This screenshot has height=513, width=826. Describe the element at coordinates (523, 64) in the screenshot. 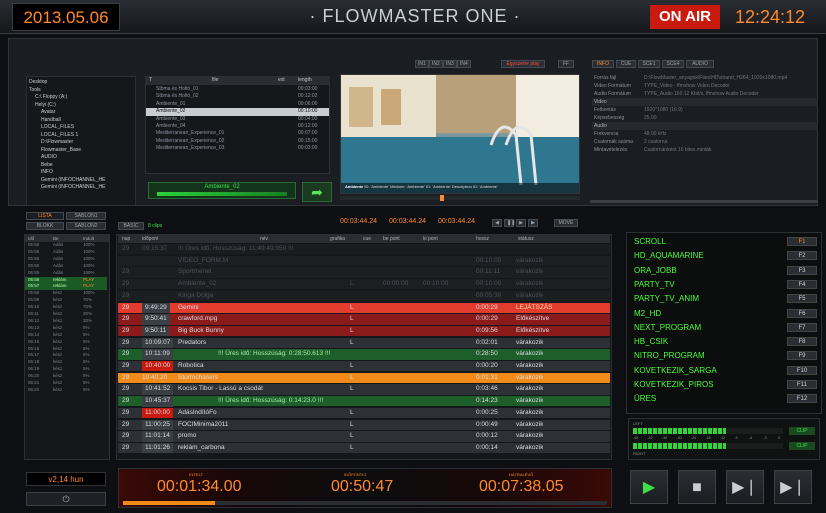

I see `simultaneous-play-button: Egyszerre play` at that location.